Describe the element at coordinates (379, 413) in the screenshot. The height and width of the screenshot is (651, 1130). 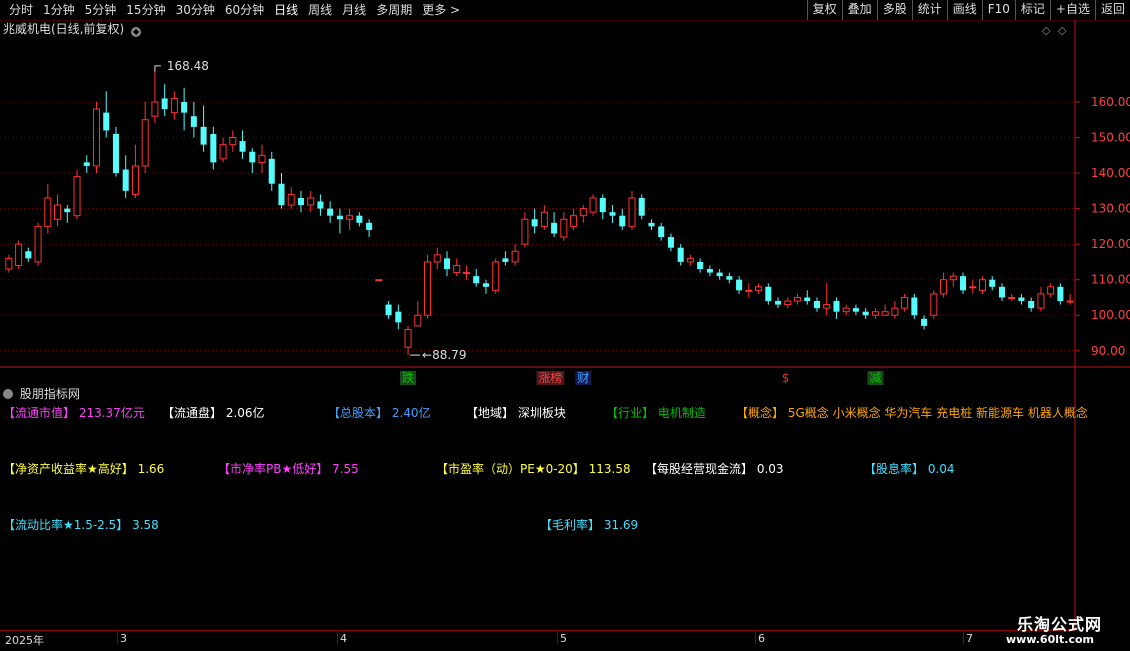
I see `indicator-item: 【总股本】 2.40亿` at that location.